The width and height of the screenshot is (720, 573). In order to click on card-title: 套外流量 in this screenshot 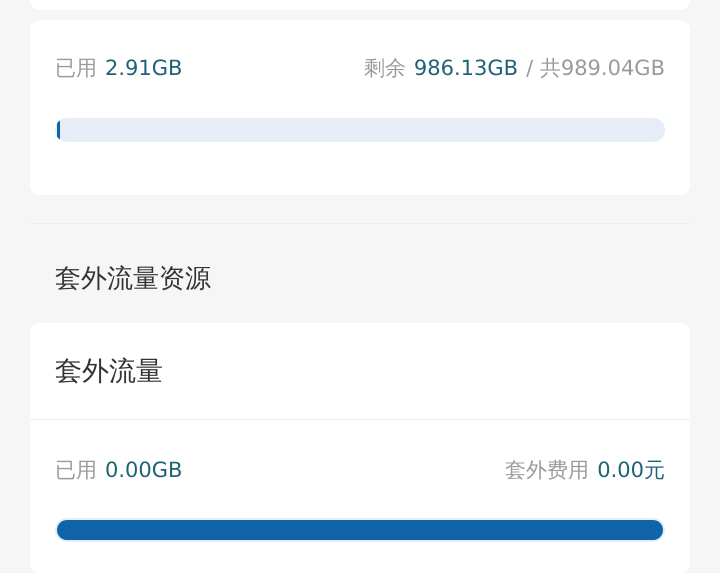, I will do `click(109, 372)`.